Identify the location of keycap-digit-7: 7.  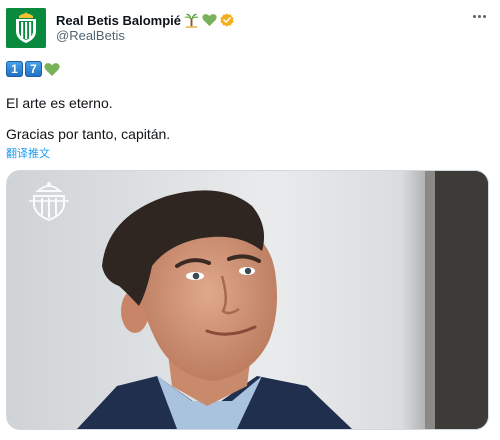
(33, 69).